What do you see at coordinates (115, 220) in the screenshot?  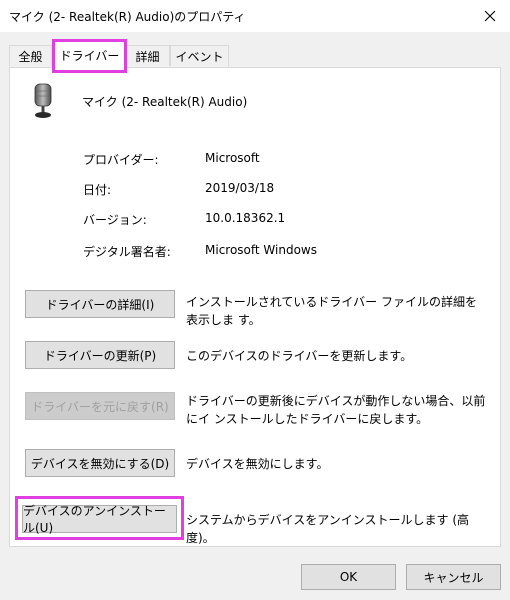 I see `version-label: バージョン:` at bounding box center [115, 220].